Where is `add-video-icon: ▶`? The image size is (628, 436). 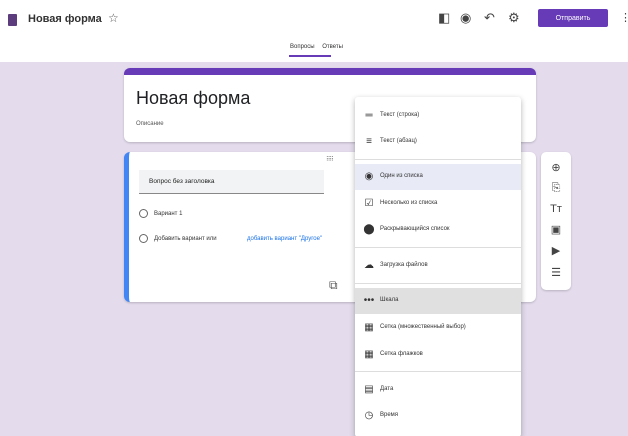
add-video-icon: ▶ is located at coordinates (556, 251).